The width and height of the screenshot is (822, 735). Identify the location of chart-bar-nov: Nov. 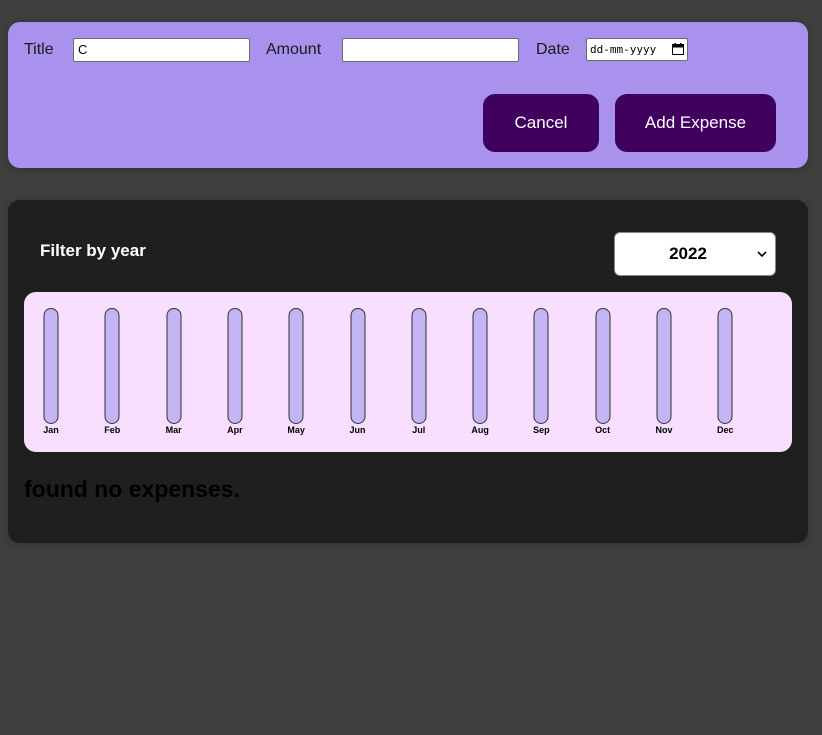
(664, 373).